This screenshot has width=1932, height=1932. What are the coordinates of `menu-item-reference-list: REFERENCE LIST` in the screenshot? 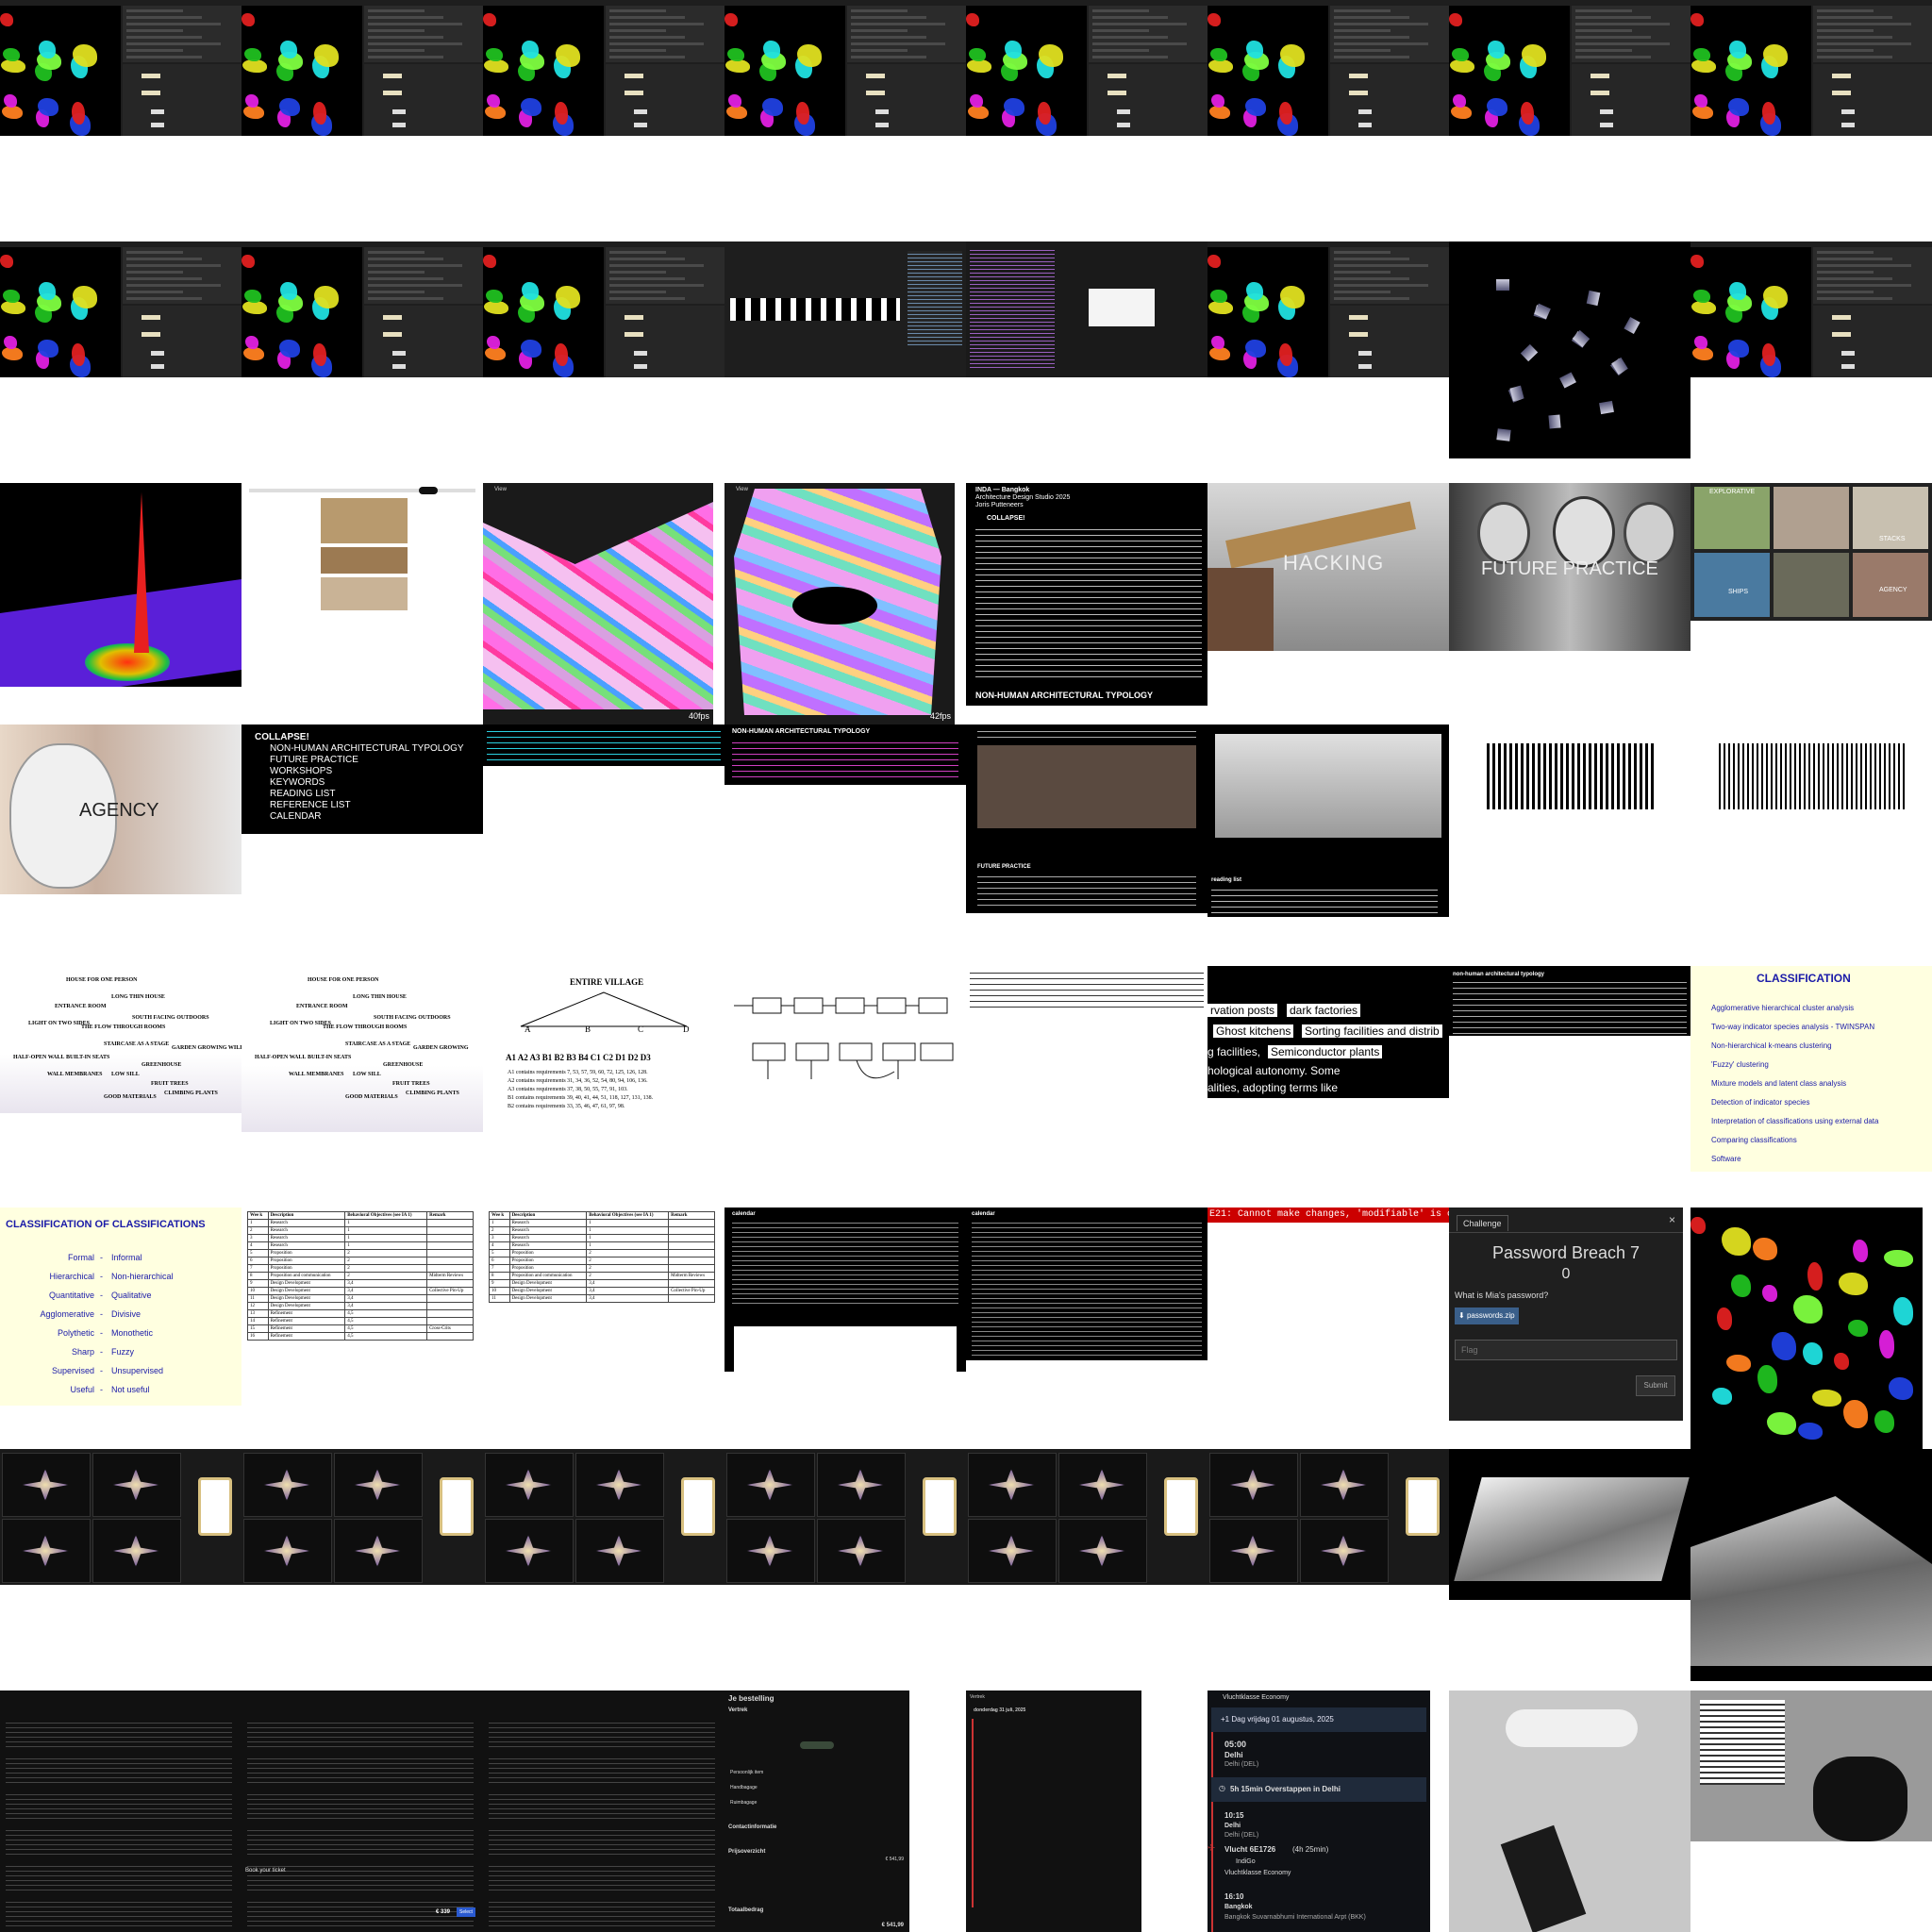 It's located at (310, 805).